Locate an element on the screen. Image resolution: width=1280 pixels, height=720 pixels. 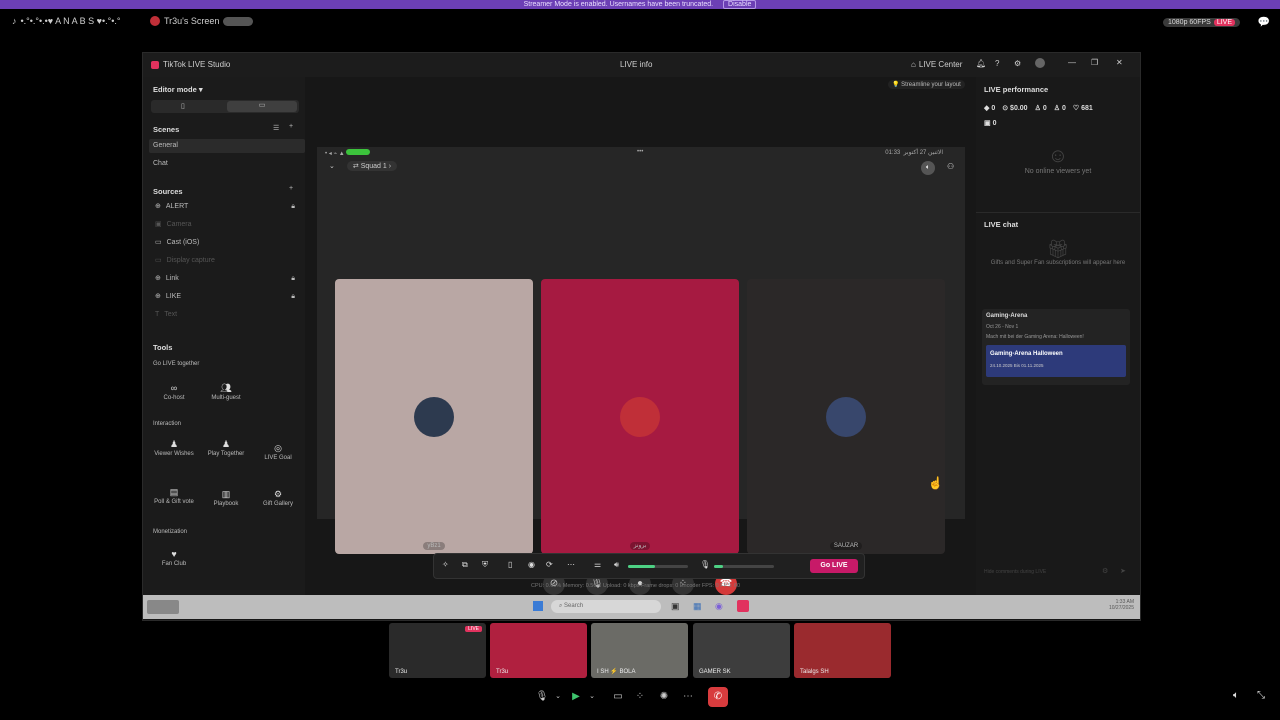
volume-slider is located at coordinates (658, 566).